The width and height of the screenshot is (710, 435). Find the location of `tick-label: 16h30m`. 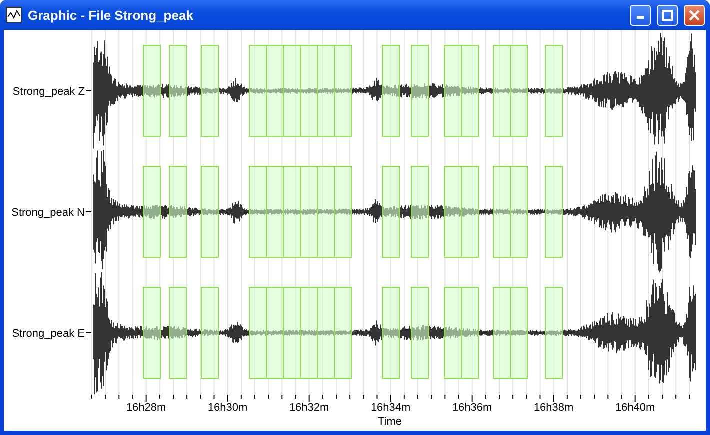

tick-label: 16h30m is located at coordinates (228, 408).